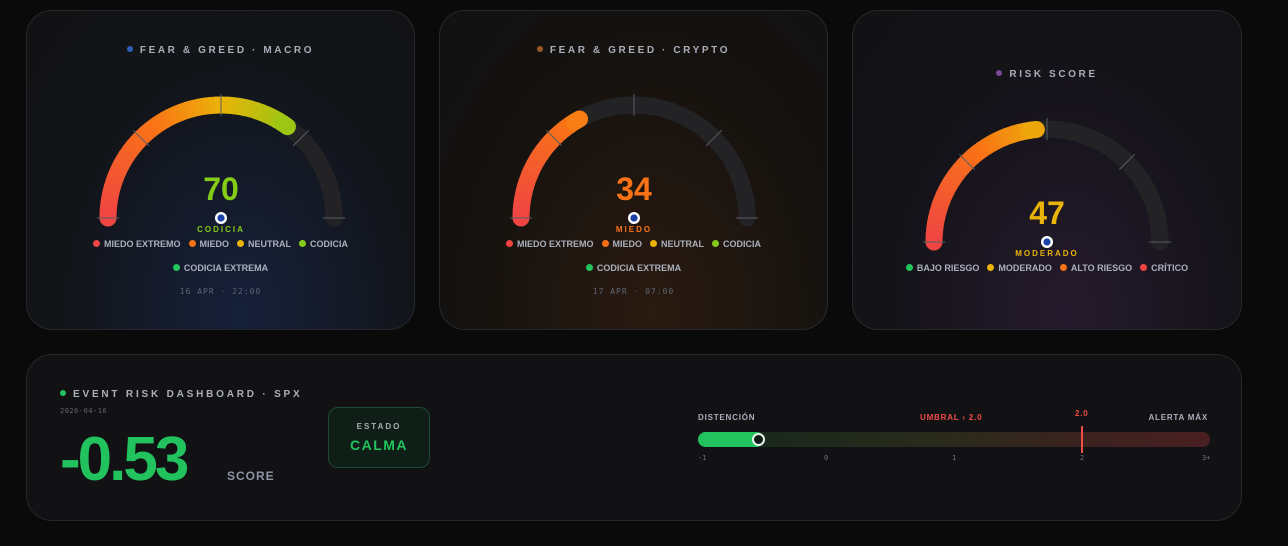  Describe the element at coordinates (251, 476) in the screenshot. I see `score-label: SCORE` at that location.